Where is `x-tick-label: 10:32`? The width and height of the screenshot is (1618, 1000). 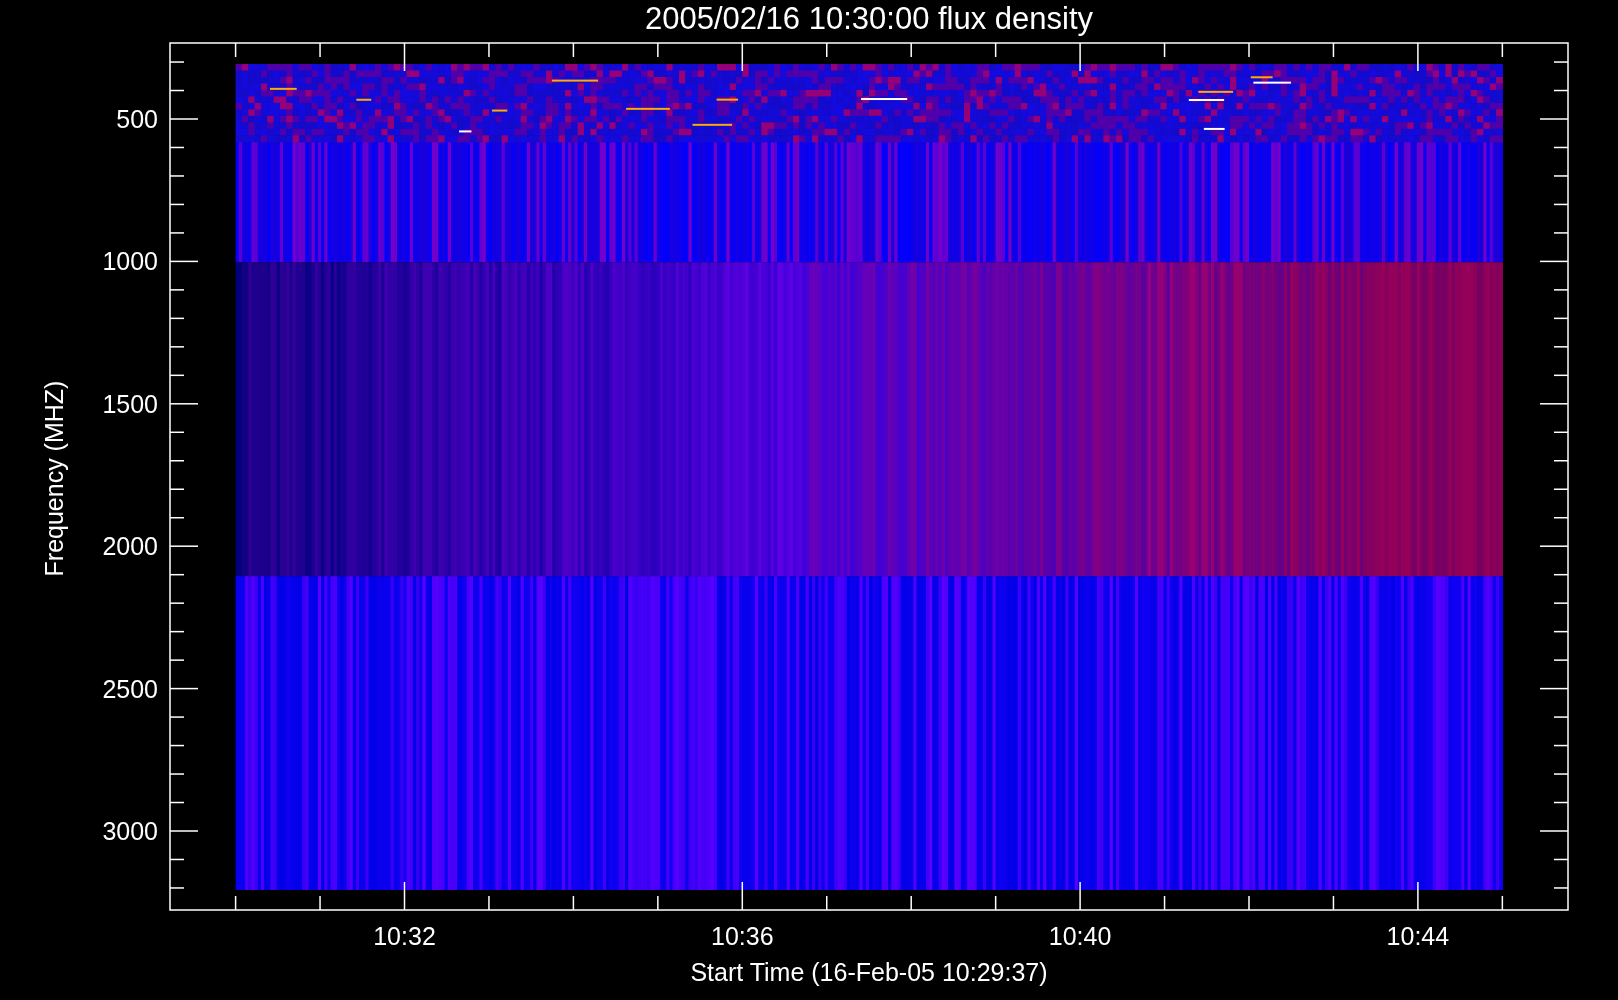 x-tick-label: 10:32 is located at coordinates (404, 936).